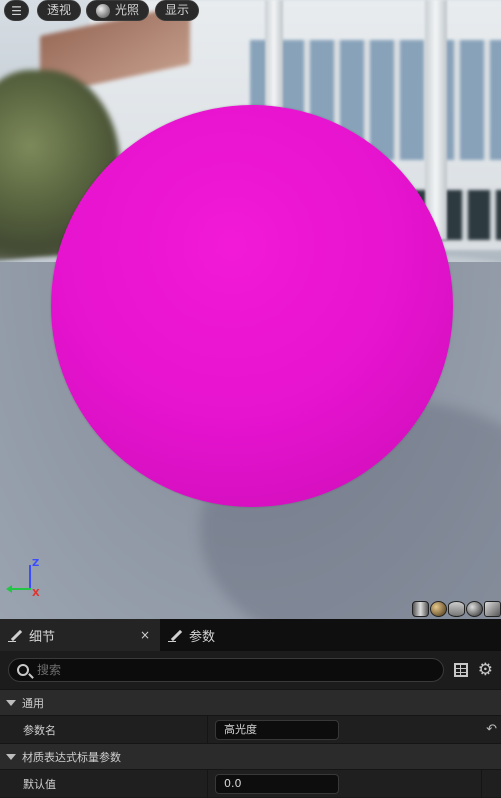  What do you see at coordinates (250, 702) in the screenshot?
I see `section-general: 通用` at bounding box center [250, 702].